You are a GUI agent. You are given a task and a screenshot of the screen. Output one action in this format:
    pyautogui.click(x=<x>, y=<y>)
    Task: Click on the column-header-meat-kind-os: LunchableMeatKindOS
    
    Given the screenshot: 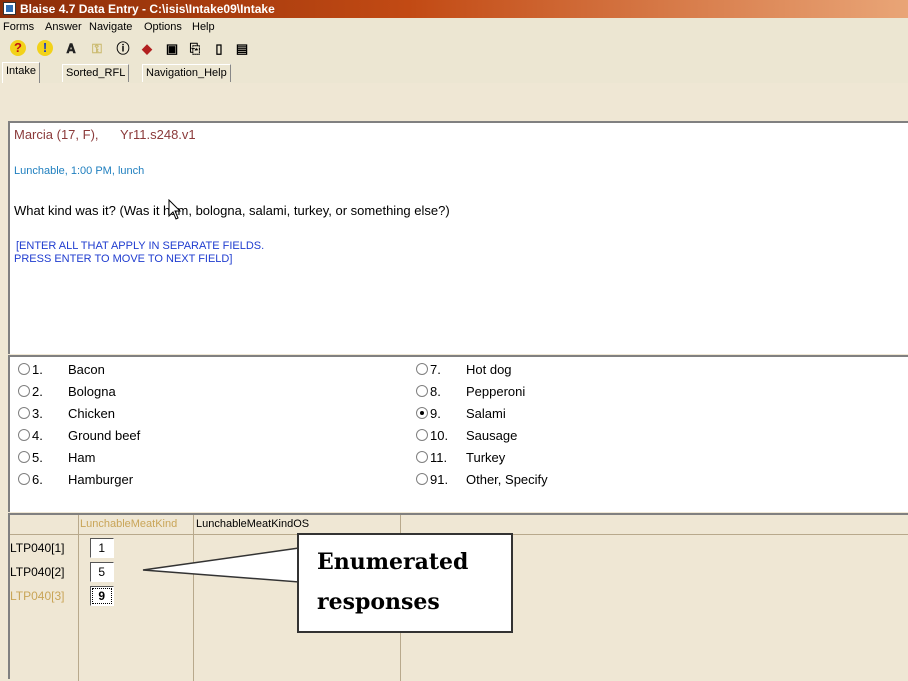 What is the action you would take?
    pyautogui.click(x=252, y=524)
    